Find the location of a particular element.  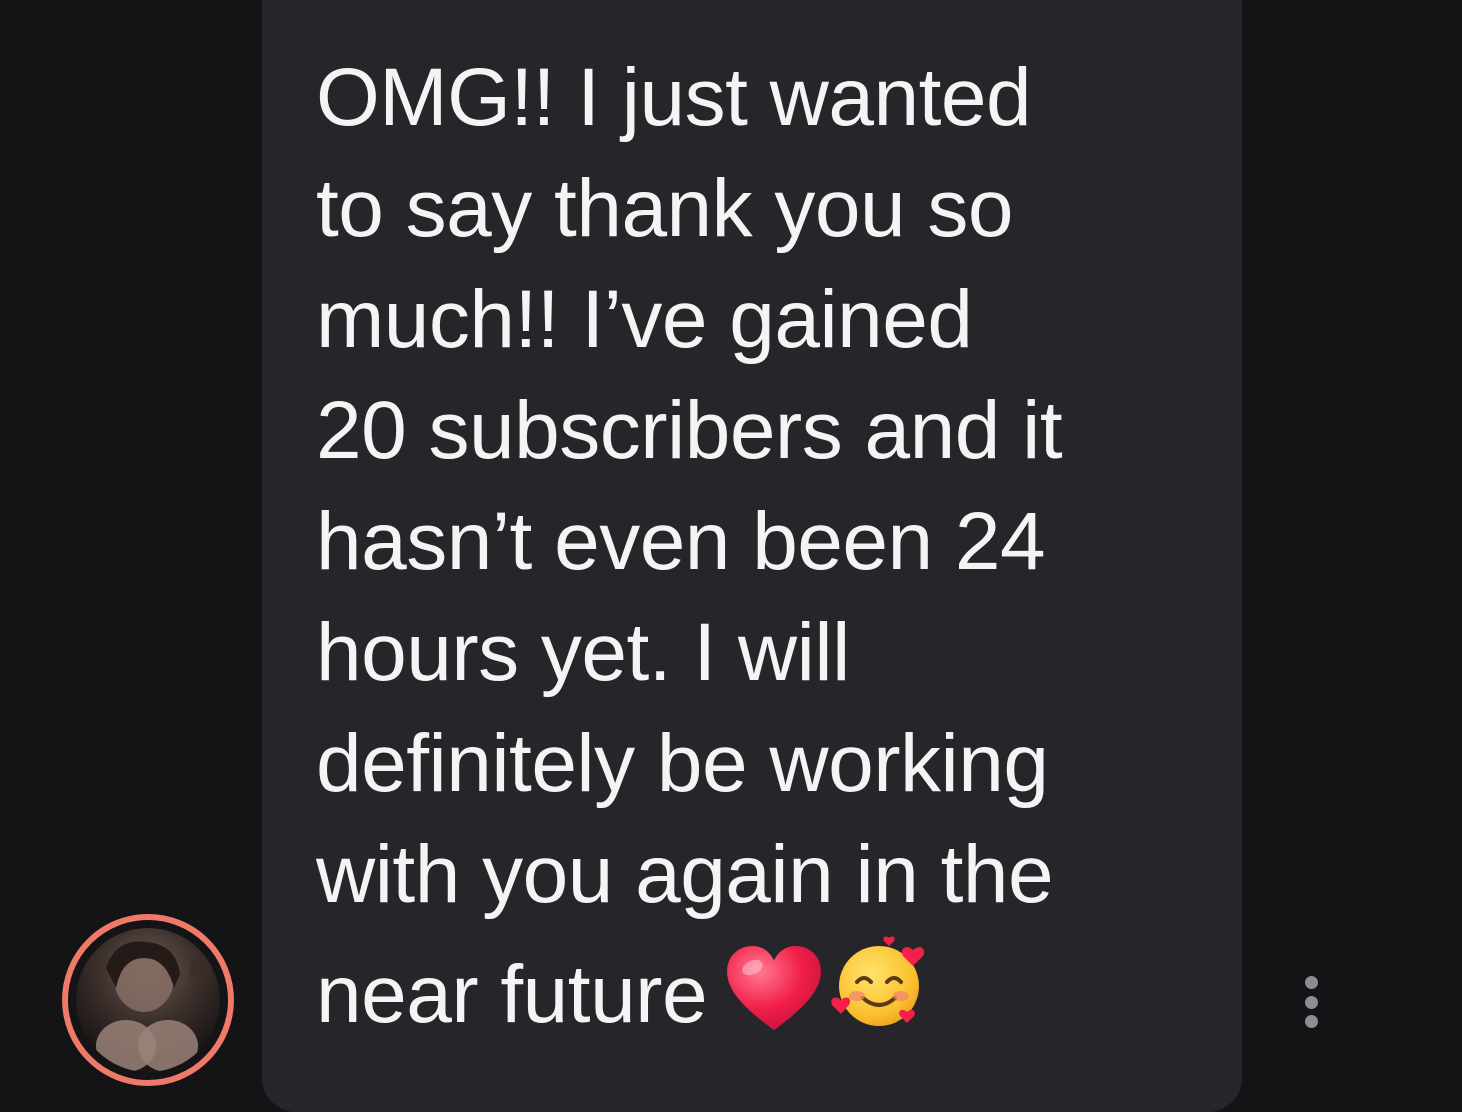

message-line: to say thank you so is located at coordinates (665, 208).